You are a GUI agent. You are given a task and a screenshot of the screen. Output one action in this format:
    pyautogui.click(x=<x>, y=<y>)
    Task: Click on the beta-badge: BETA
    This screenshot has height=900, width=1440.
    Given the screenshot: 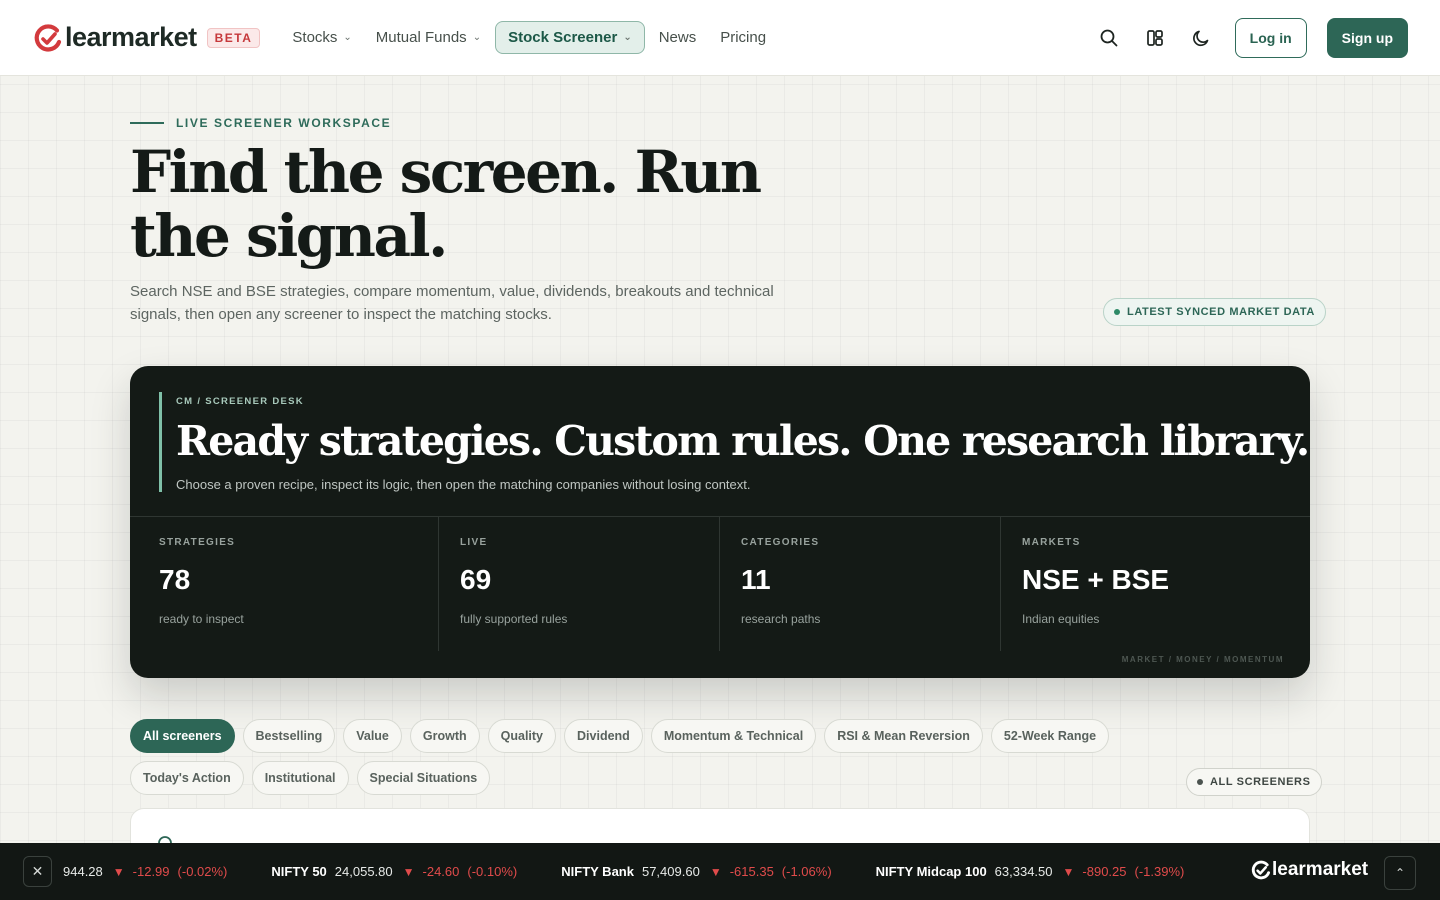 What is the action you would take?
    pyautogui.click(x=233, y=37)
    